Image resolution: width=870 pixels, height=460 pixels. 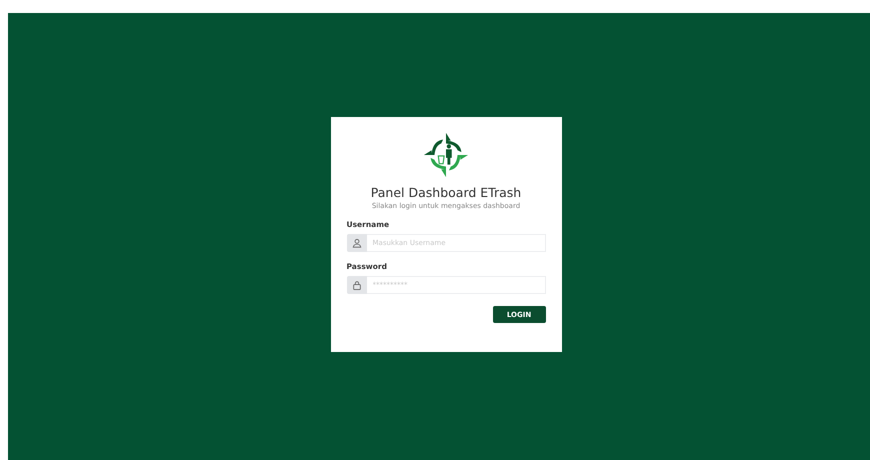 I want to click on lock-icon, so click(x=356, y=285).